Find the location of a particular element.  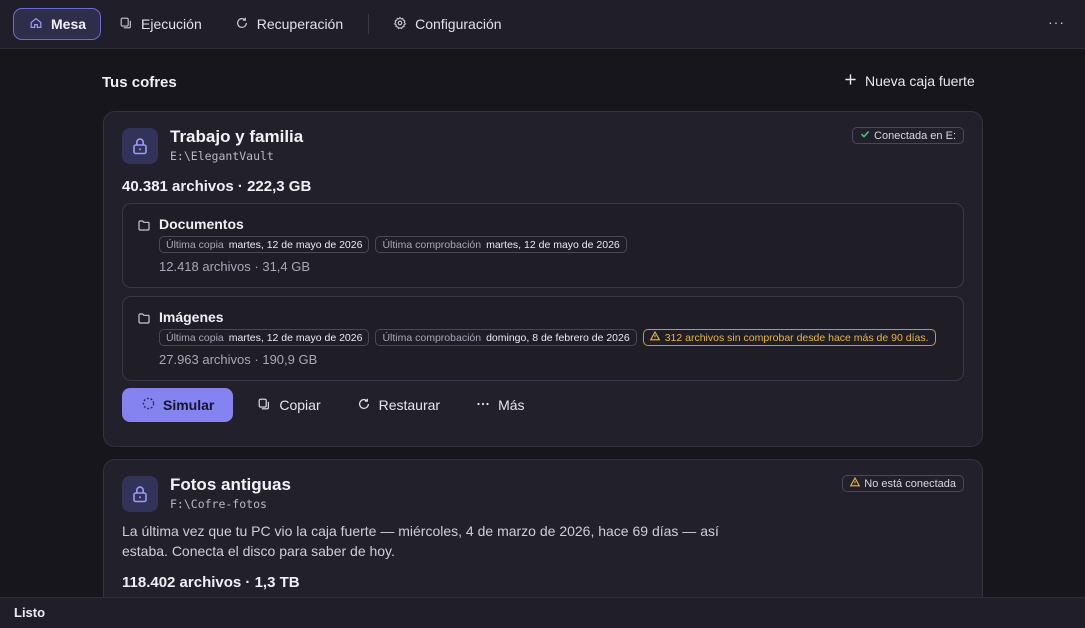

vault-stats: 118.402 archivos · 1,3 TB is located at coordinates (211, 582).